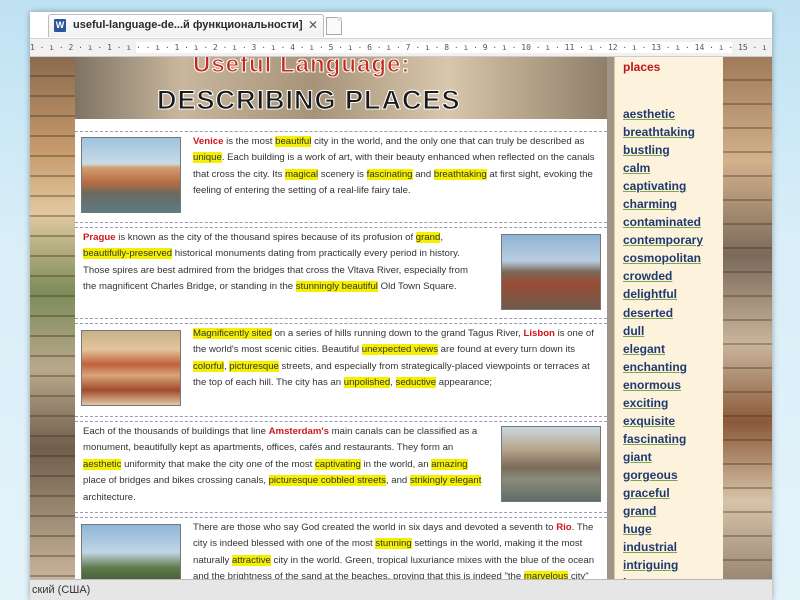 This screenshot has width=800, height=600. What do you see at coordinates (128, 254) in the screenshot?
I see `highlighted-phrase: beautifully-preserved` at bounding box center [128, 254].